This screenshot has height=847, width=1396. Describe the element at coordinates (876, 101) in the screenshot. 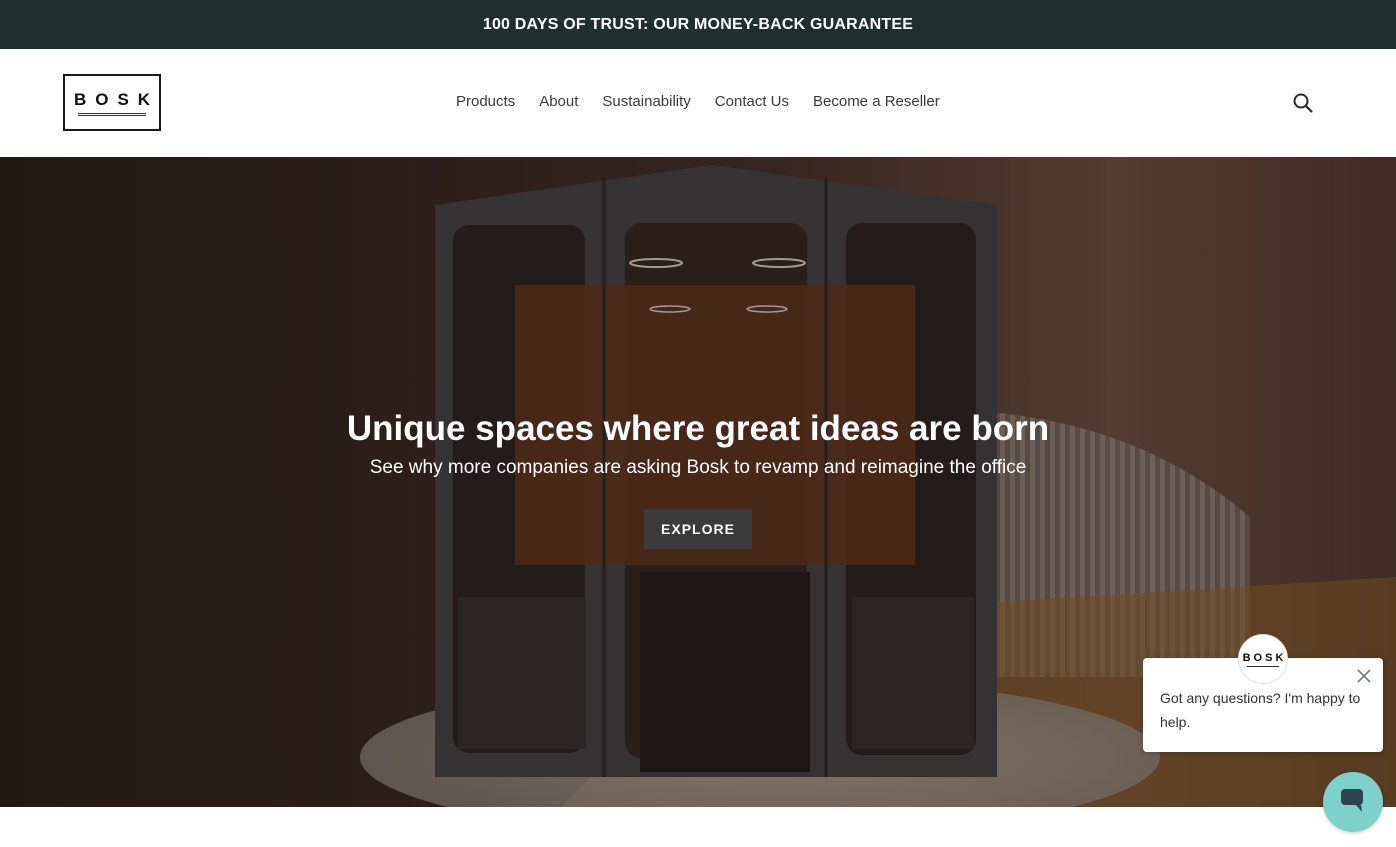

I see `nav-item-become-a-reseller: Become a Reseller` at that location.